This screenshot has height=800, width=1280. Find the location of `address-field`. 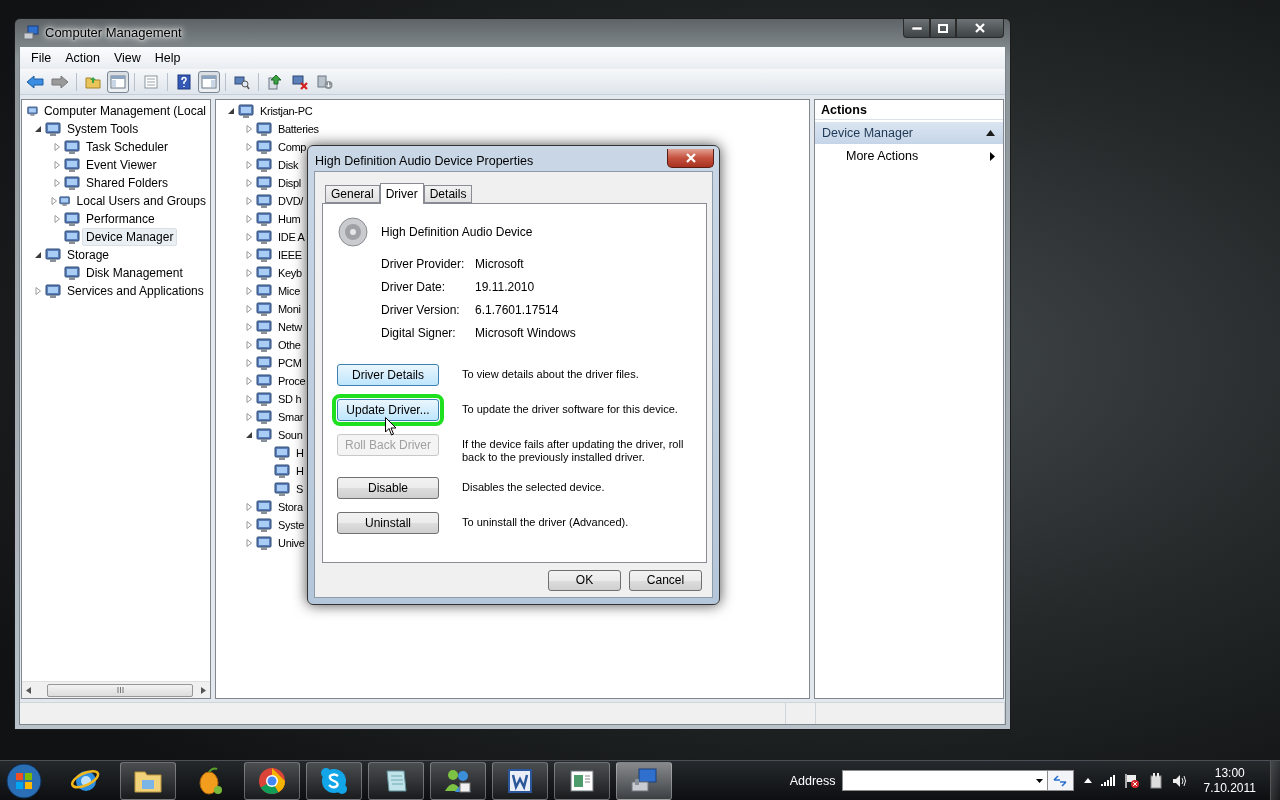

address-field is located at coordinates (944, 780).